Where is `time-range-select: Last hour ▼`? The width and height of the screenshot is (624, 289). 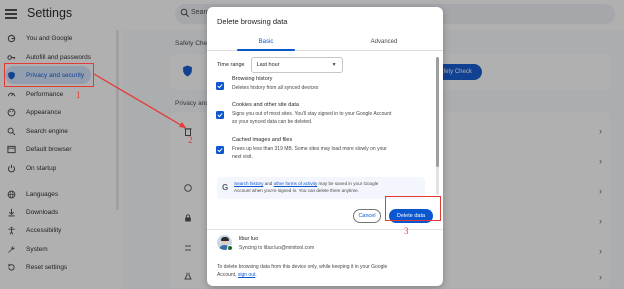 time-range-select: Last hour ▼ is located at coordinates (296, 65).